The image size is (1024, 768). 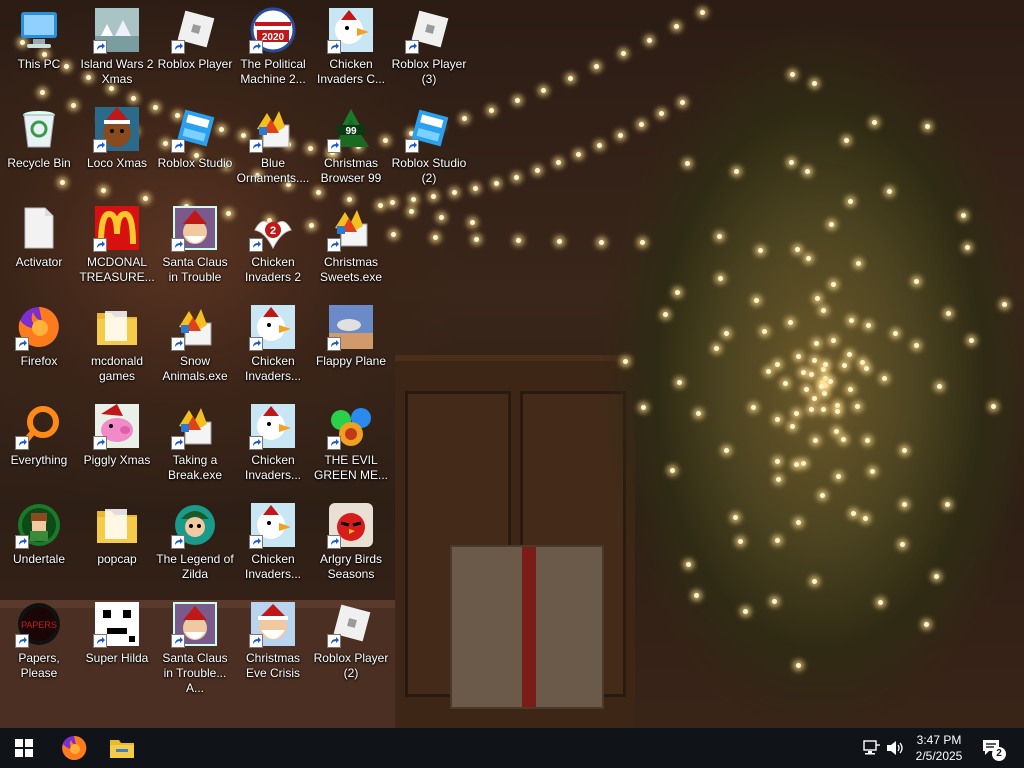 I want to click on taskbar-file-explorer-button, so click(x=122, y=748).